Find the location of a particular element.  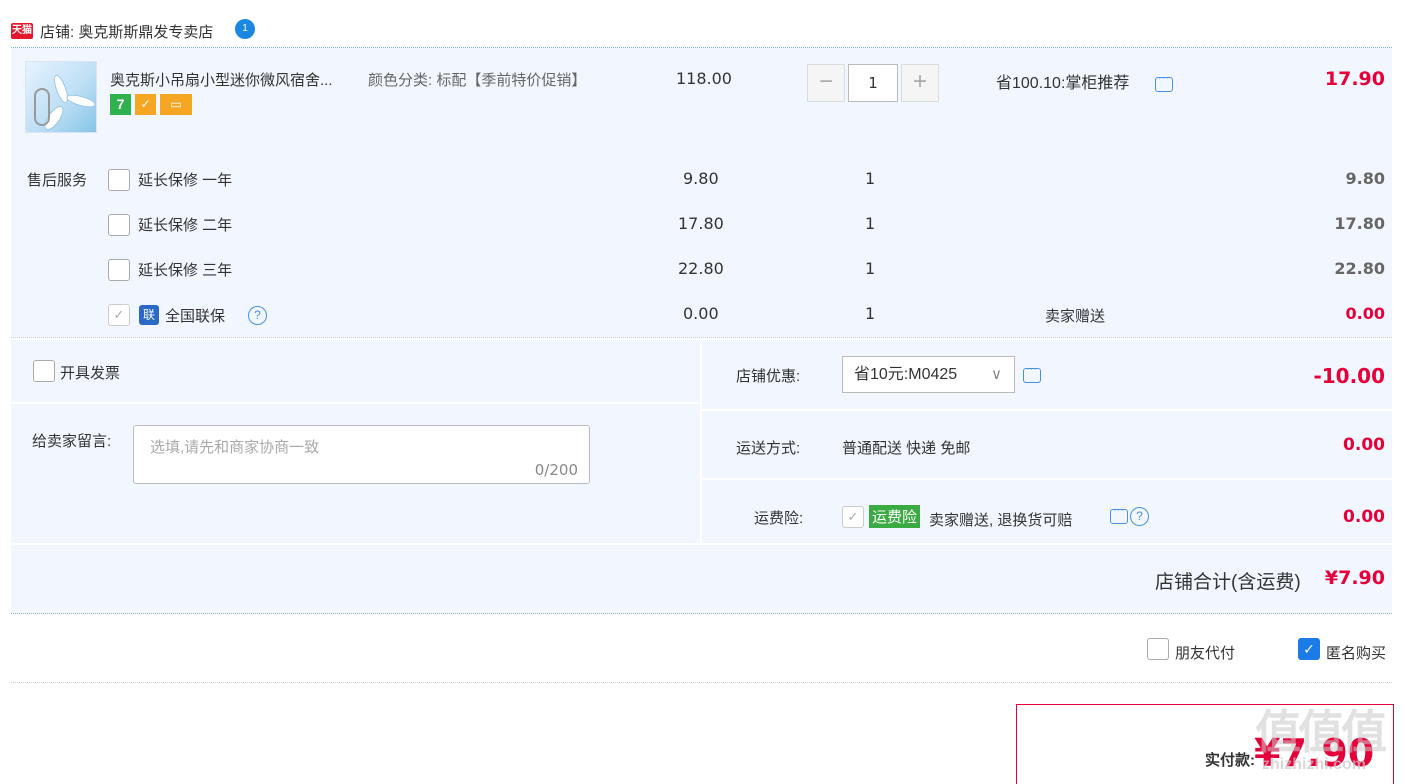

service-name: 全国联保 is located at coordinates (195, 316).